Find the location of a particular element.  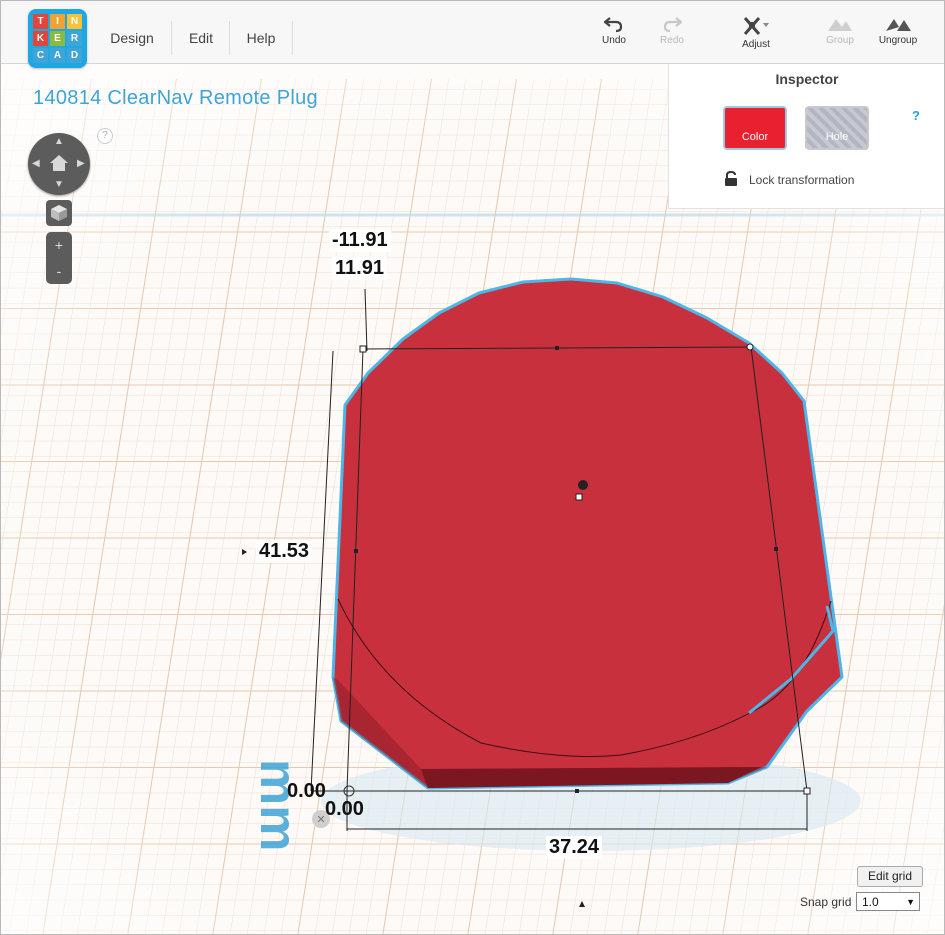

top-toolbar: Design Edit Help Undo Redo Adjust Group is located at coordinates (472, 32).